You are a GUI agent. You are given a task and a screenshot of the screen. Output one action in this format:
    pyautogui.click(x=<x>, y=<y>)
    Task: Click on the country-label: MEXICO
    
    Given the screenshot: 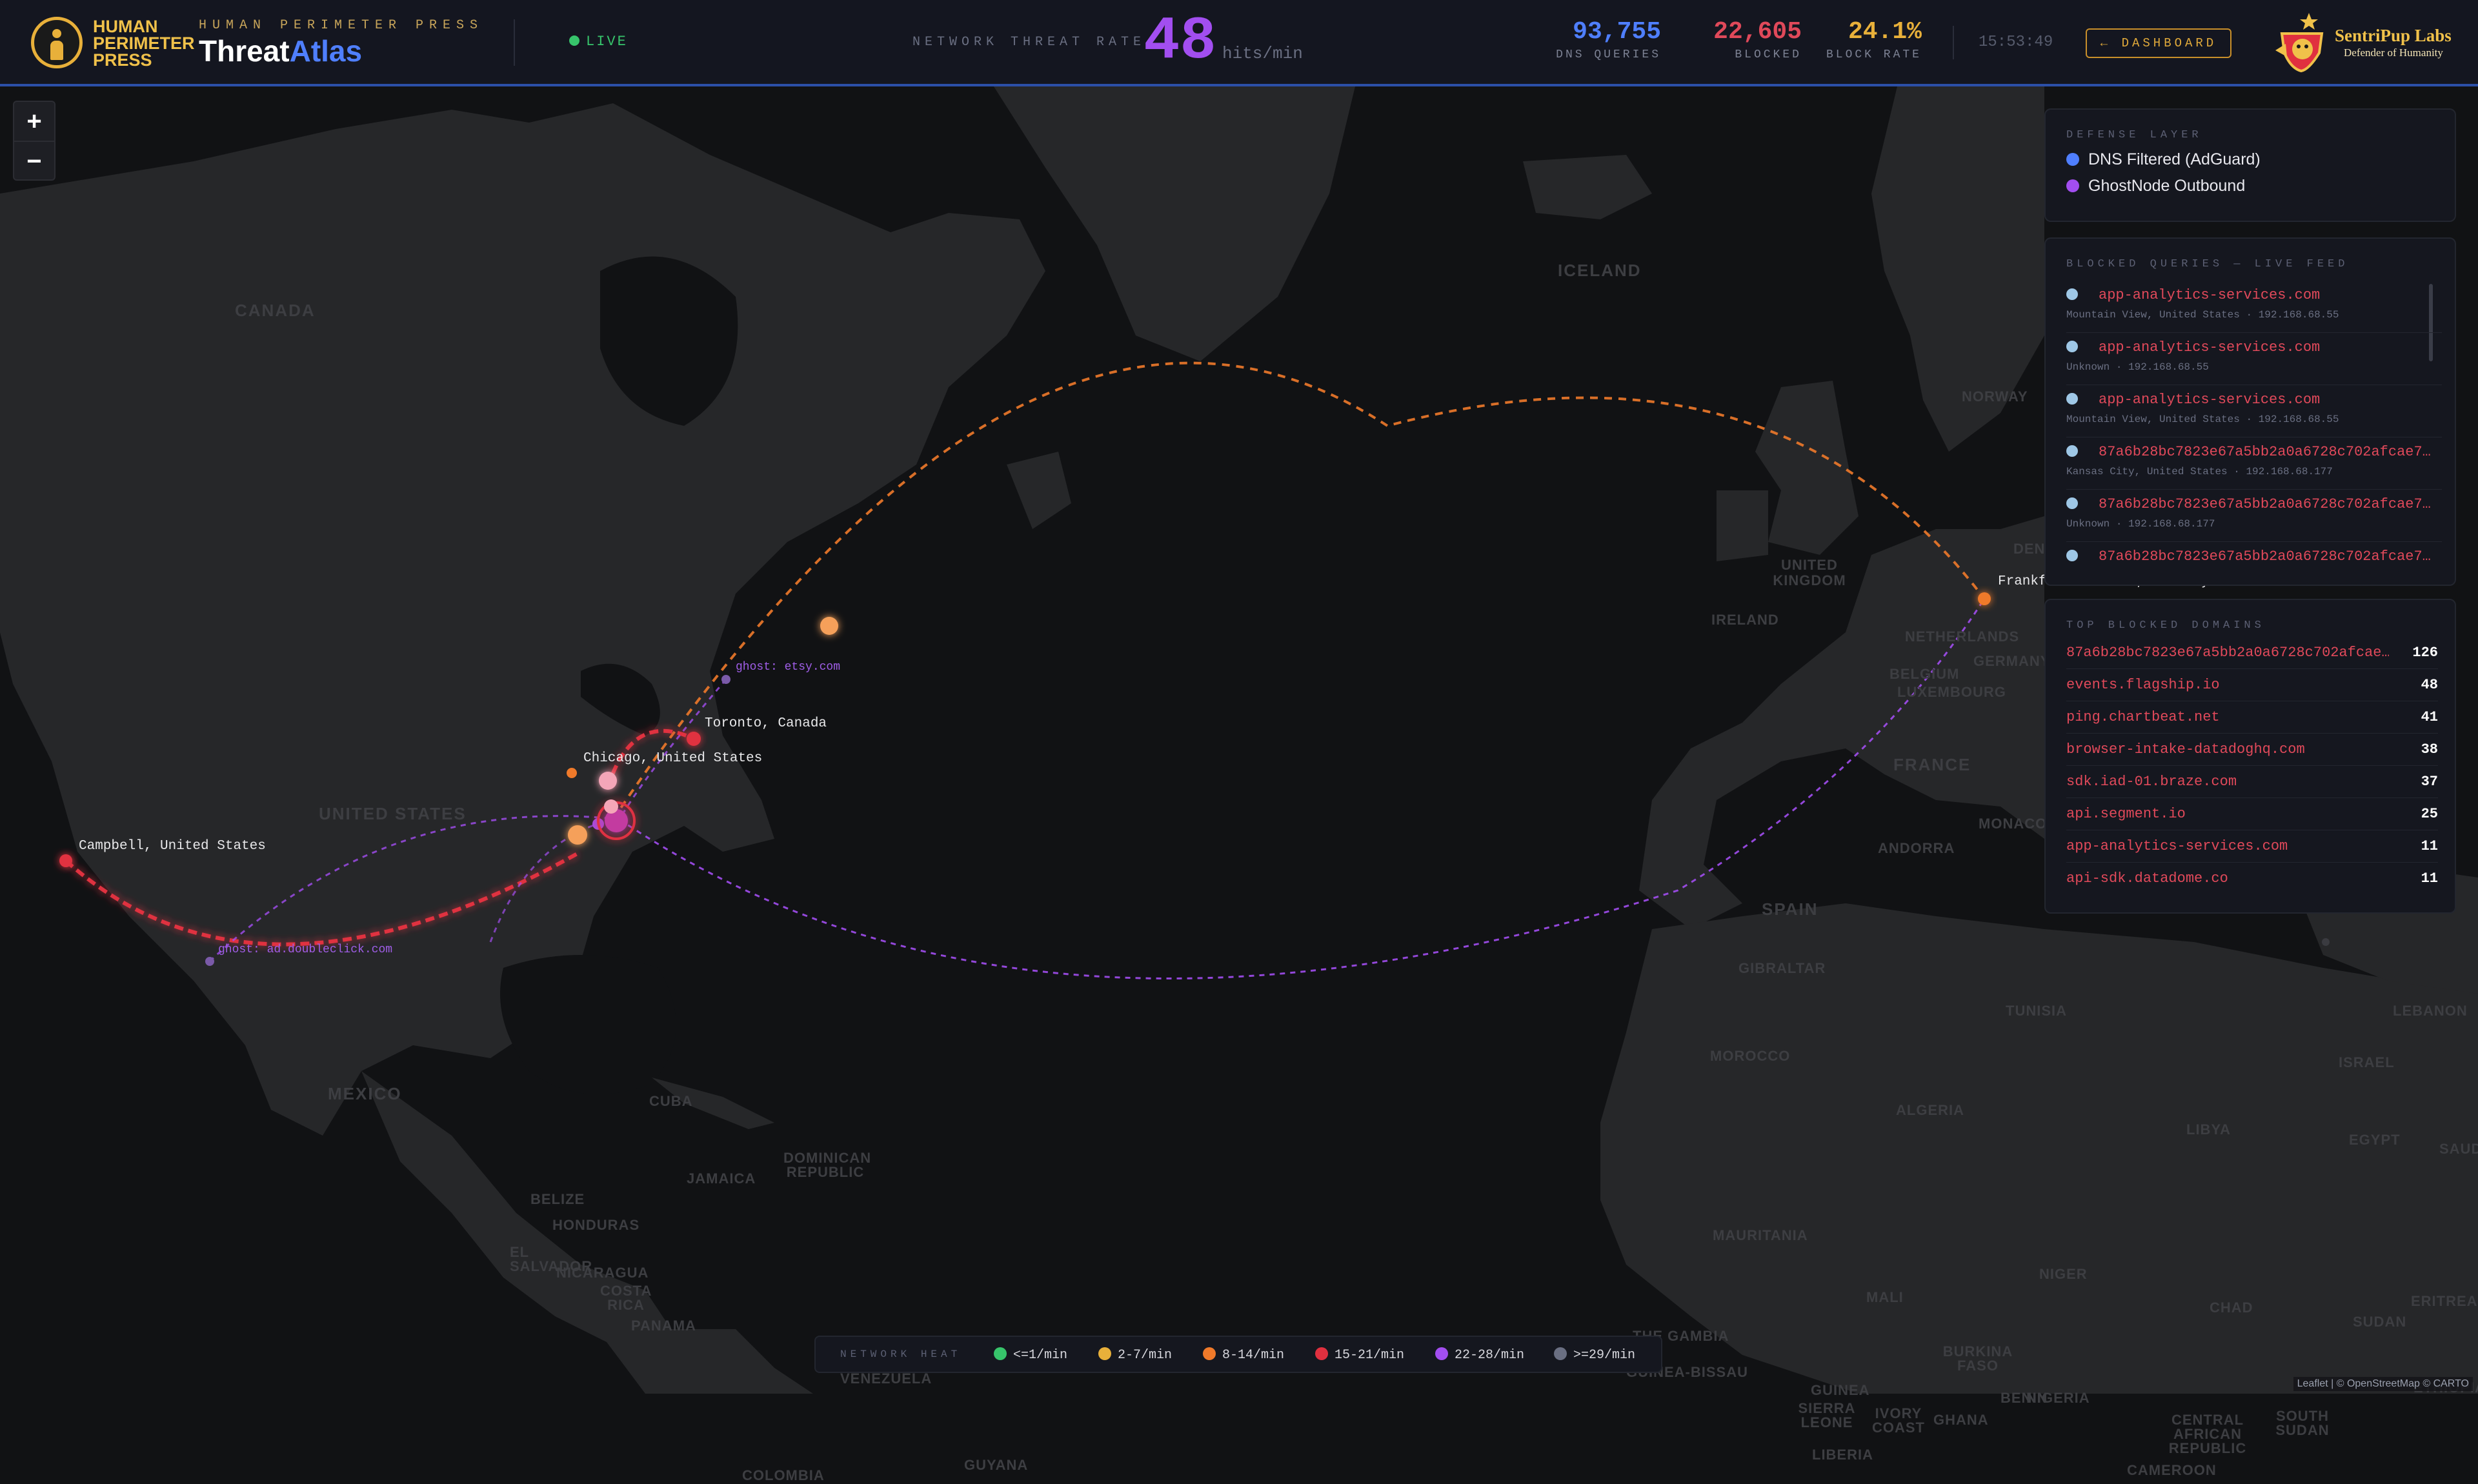 What is the action you would take?
    pyautogui.click(x=365, y=1093)
    